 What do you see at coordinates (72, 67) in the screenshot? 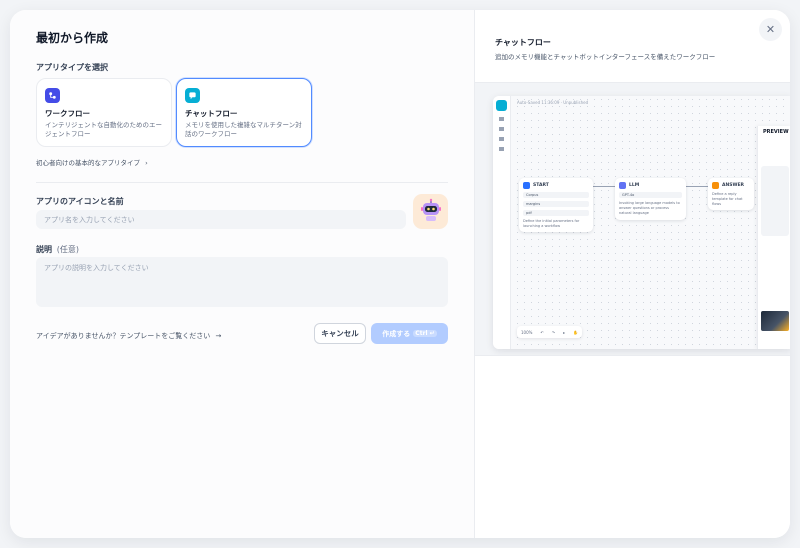
I see `app-type-label: アプリタイプを選択` at bounding box center [72, 67].